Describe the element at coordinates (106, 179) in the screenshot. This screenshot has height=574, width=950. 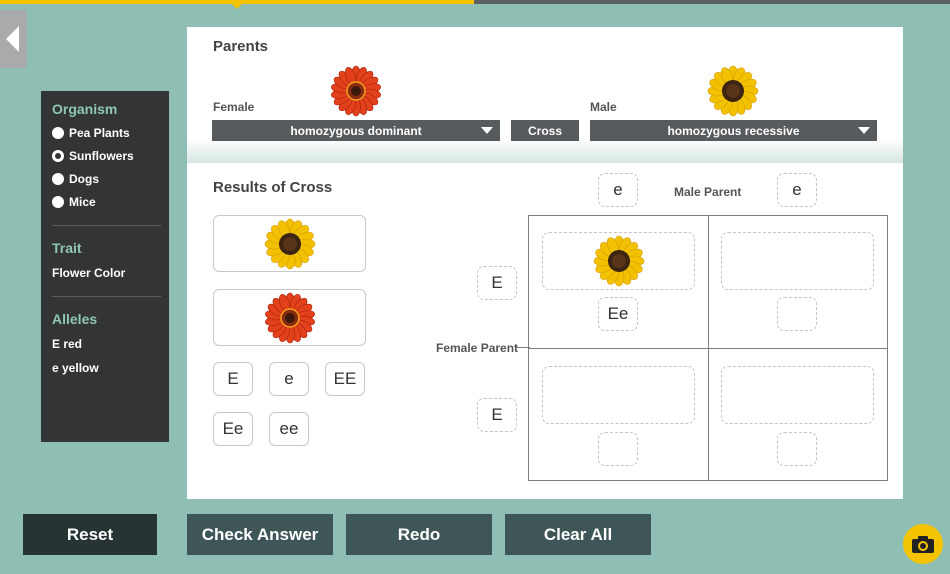
I see `organism-option-dogs: Dogs` at that location.